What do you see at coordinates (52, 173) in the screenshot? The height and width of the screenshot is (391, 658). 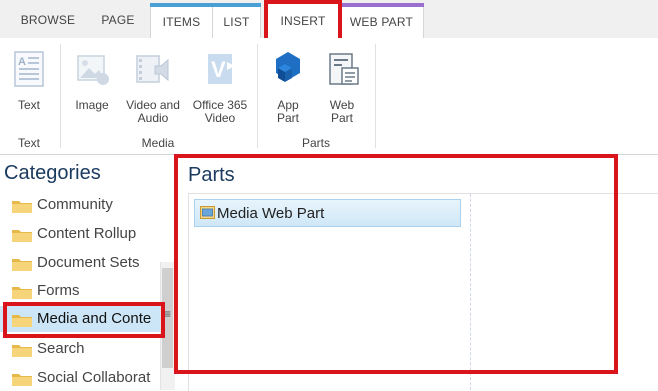 I see `categories-heading: Categories` at bounding box center [52, 173].